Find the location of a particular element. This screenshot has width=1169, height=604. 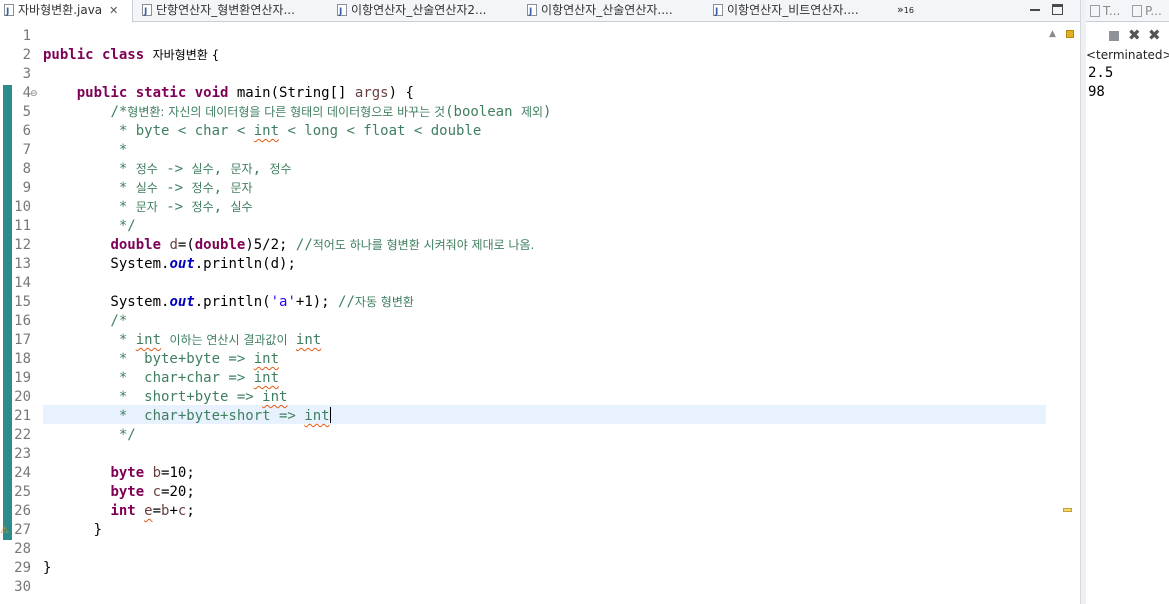

code-line: * char+byte+short => int is located at coordinates (186, 416).